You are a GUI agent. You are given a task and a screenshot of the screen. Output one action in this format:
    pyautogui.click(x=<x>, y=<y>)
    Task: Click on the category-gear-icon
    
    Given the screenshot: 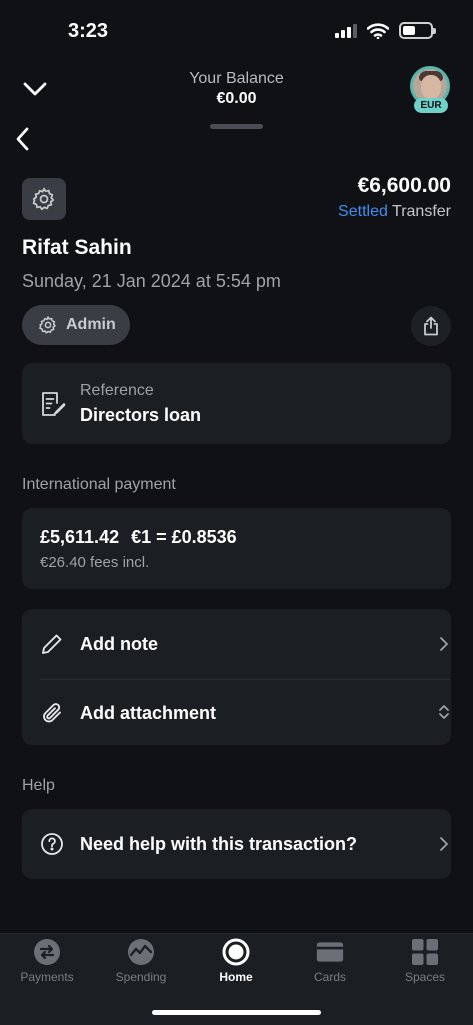 What is the action you would take?
    pyautogui.click(x=44, y=199)
    